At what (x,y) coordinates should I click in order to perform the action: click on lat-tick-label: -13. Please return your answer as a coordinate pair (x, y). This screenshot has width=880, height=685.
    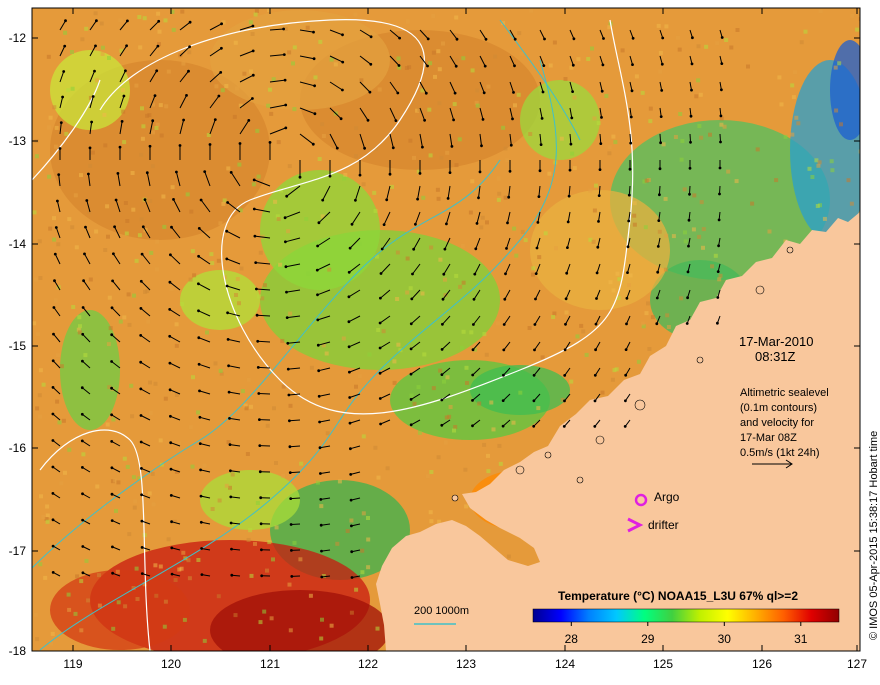
    Looking at the image, I should click on (18, 141).